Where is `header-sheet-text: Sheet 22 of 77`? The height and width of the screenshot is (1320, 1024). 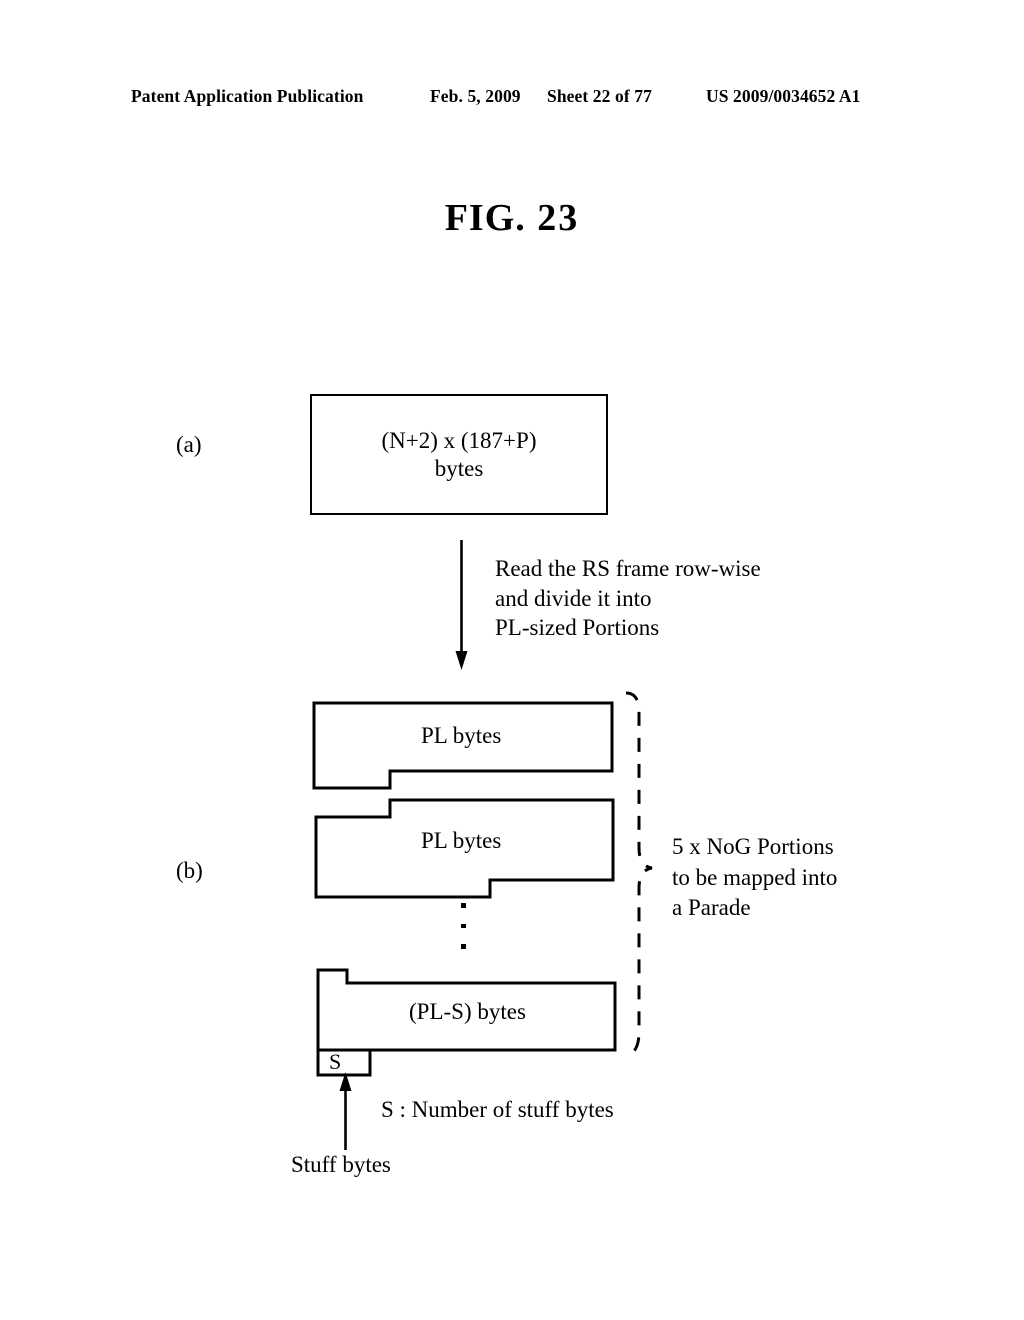
header-sheet-text: Sheet 22 of 77 is located at coordinates (599, 96).